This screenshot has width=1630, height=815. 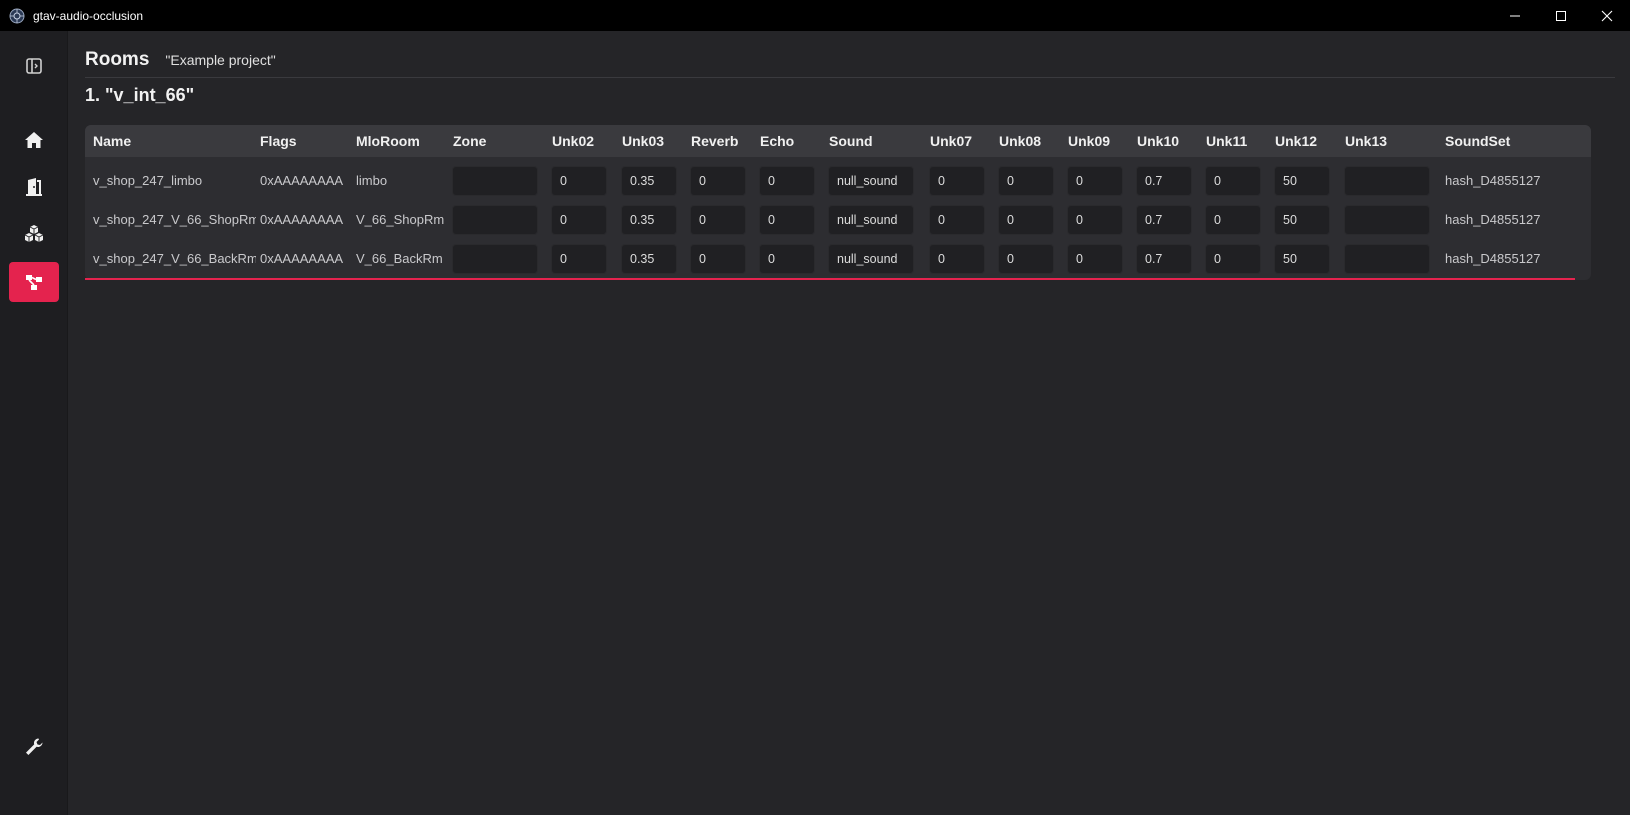 I want to click on column-header-unk11: Unk11, so click(x=1227, y=141).